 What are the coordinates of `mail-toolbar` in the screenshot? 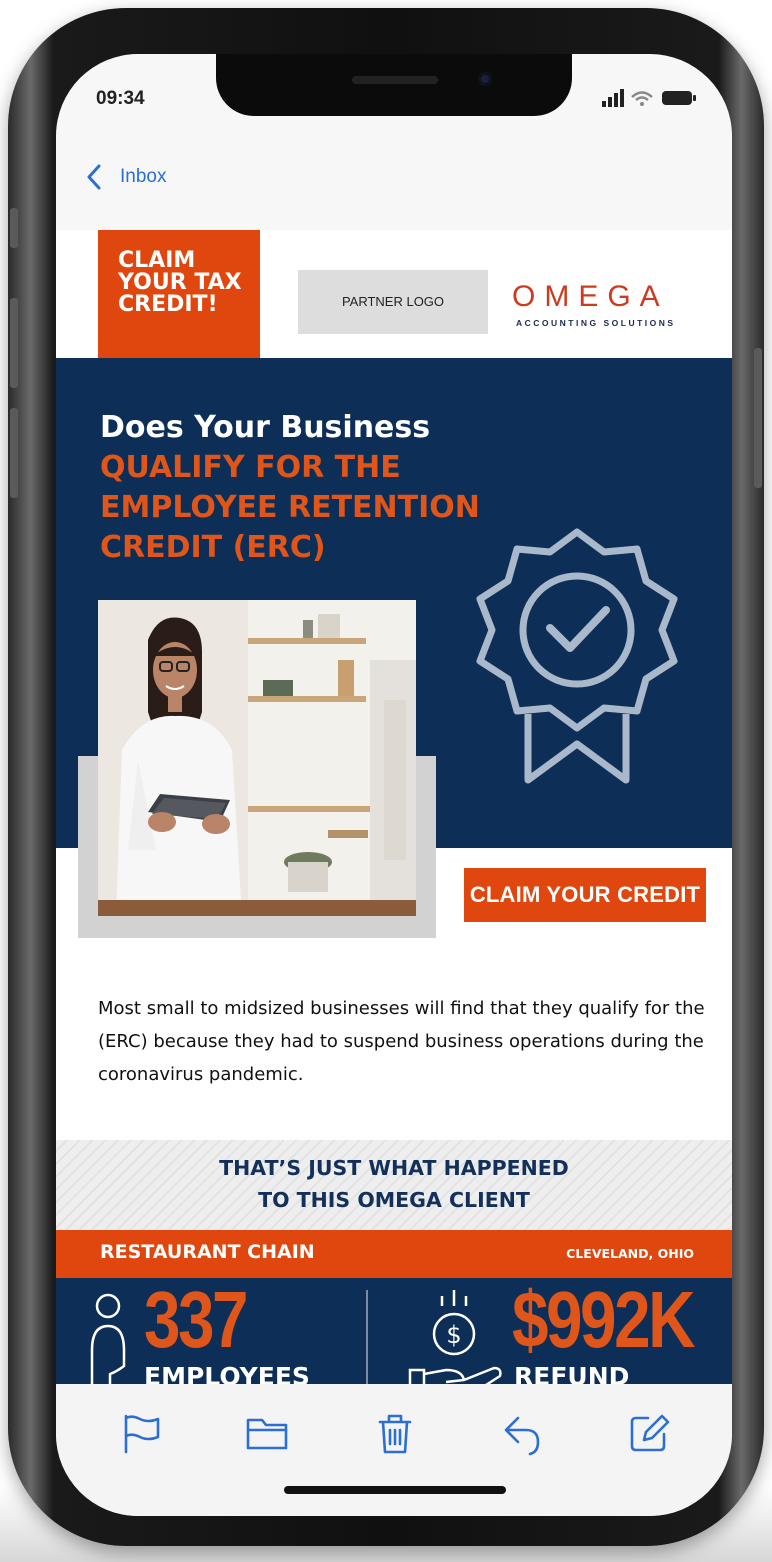 It's located at (394, 1450).